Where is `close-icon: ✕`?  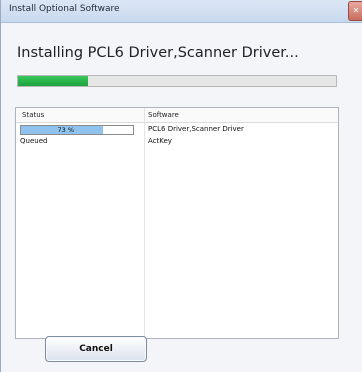 close-icon: ✕ is located at coordinates (356, 10).